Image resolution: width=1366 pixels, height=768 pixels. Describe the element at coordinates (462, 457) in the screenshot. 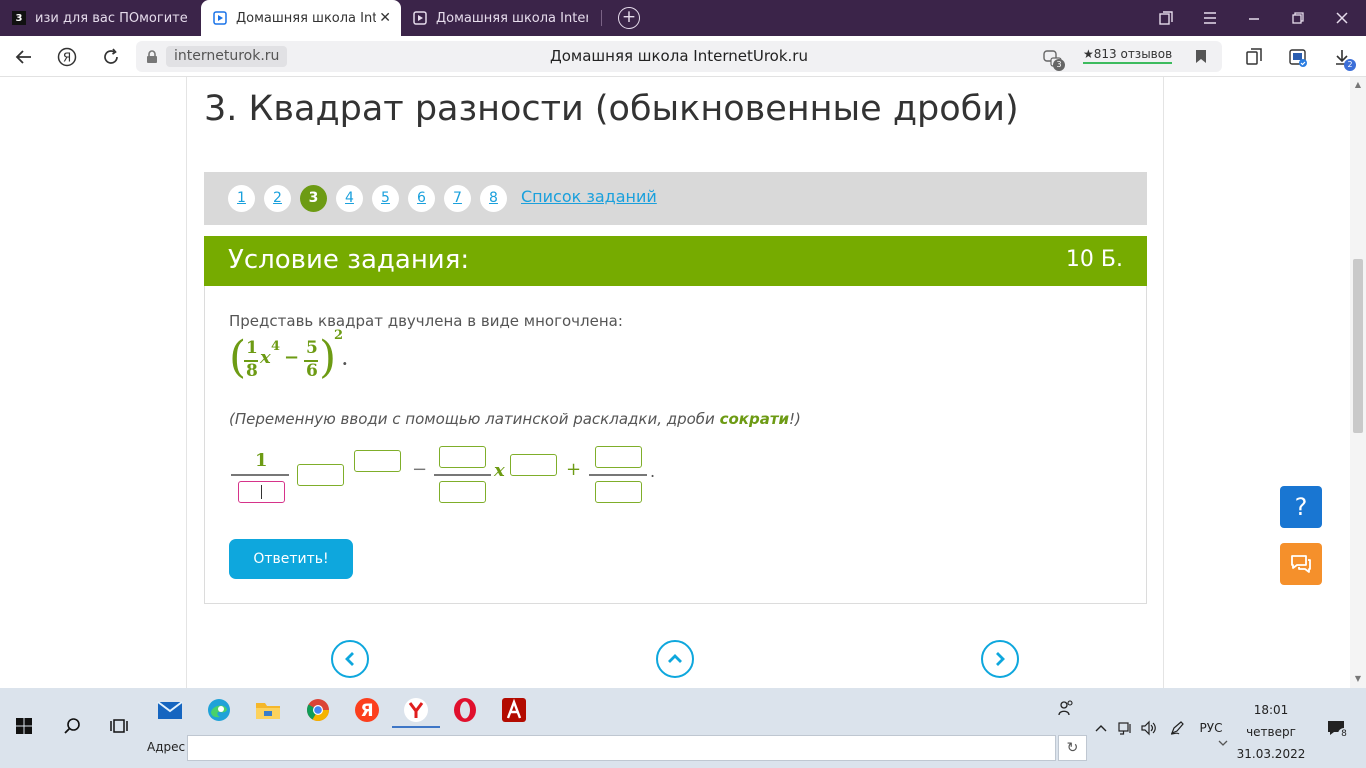

I see `answer-input-4-numerator` at that location.